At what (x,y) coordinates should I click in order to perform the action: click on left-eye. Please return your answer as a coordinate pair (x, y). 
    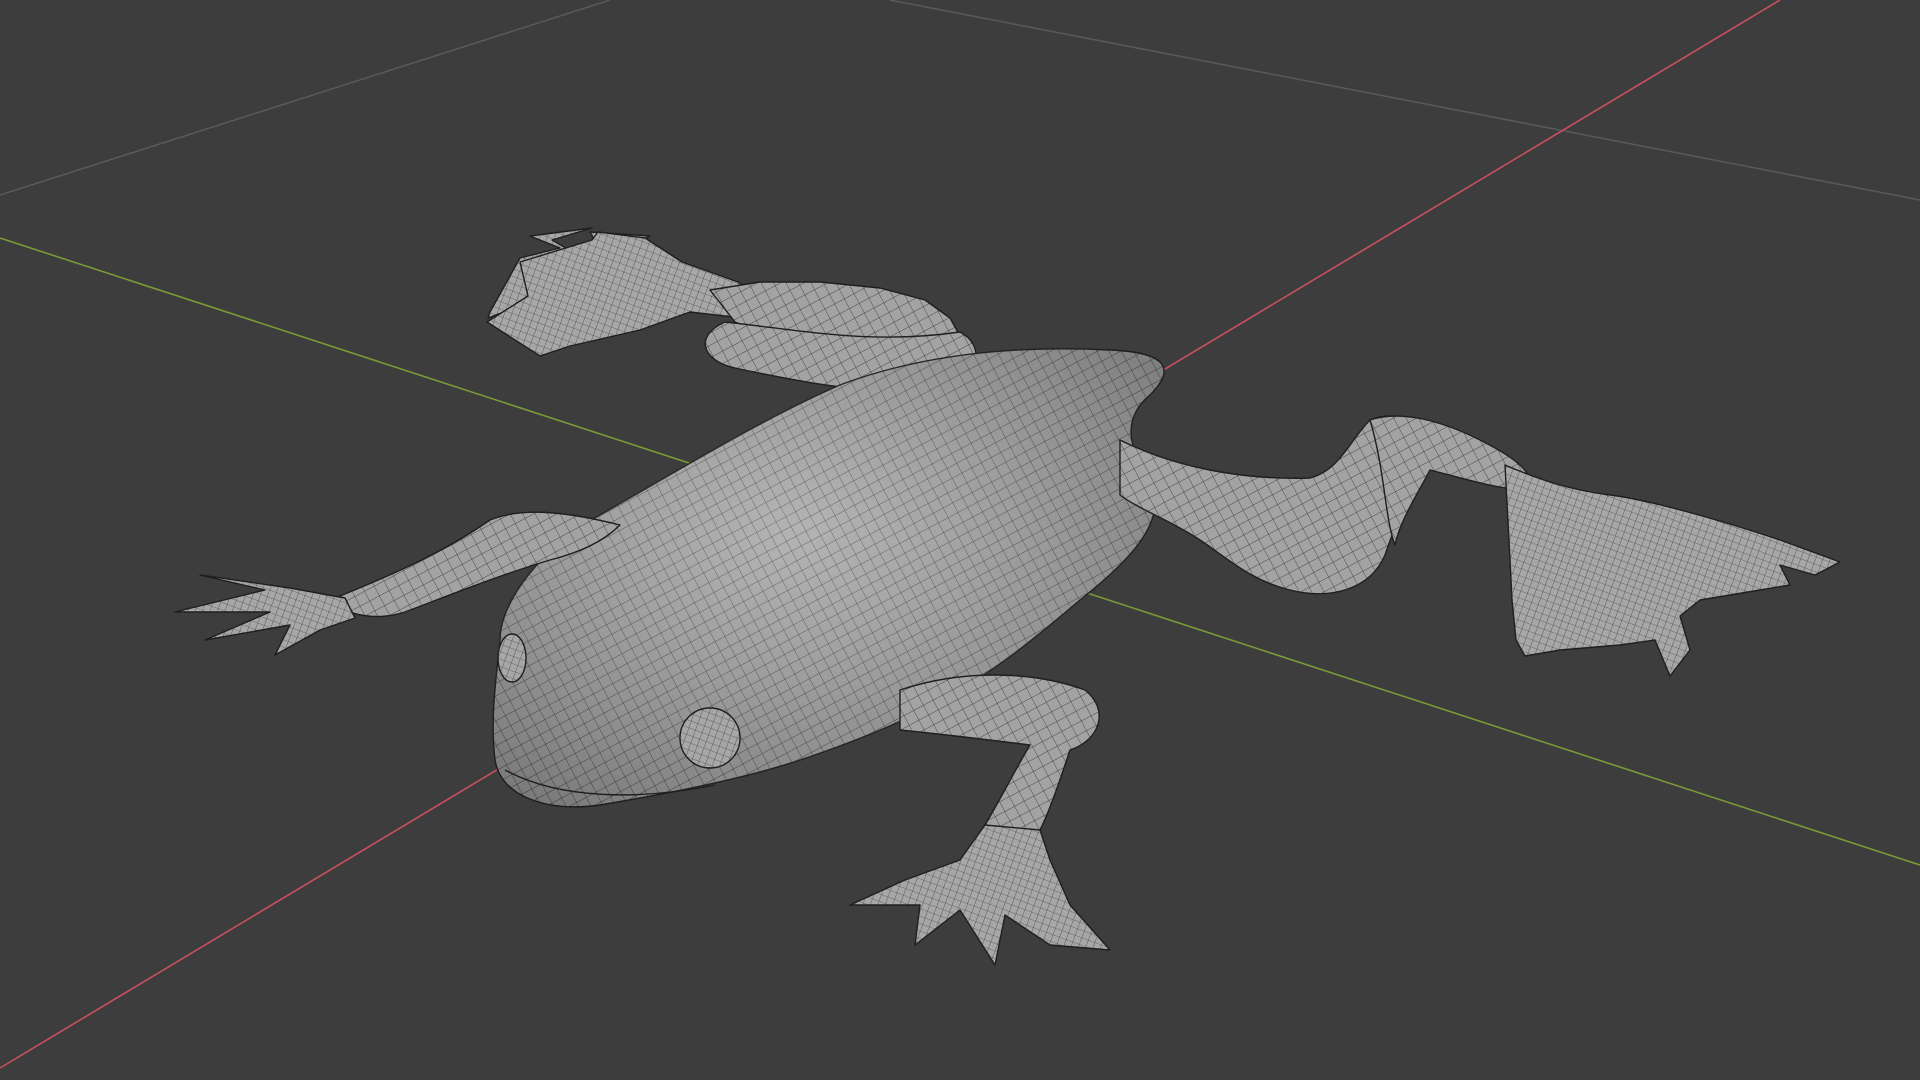
    Looking at the image, I should click on (512, 658).